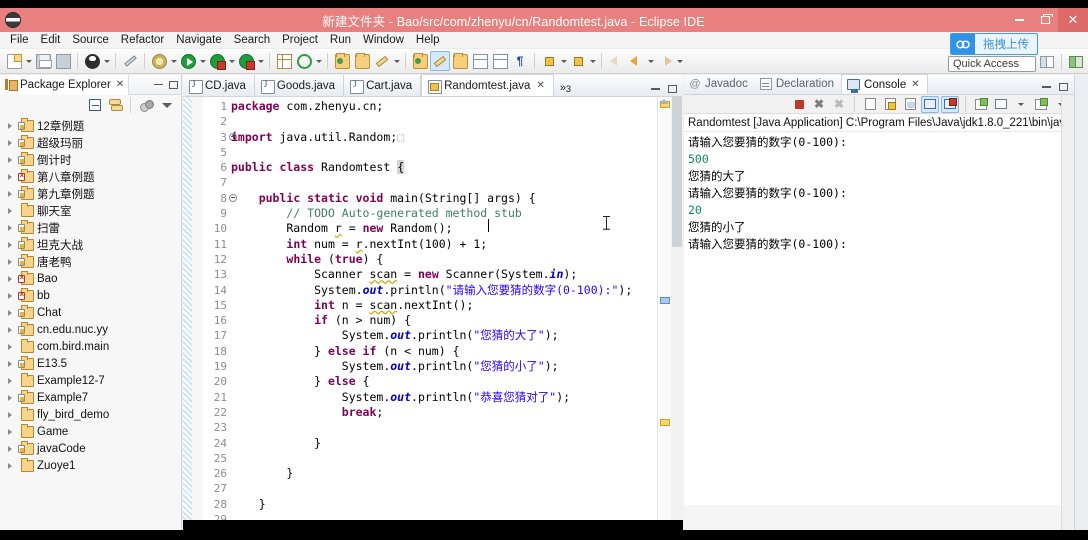  Describe the element at coordinates (451, 305) in the screenshot. I see `code-line: int n = scan.nextInt();` at that location.